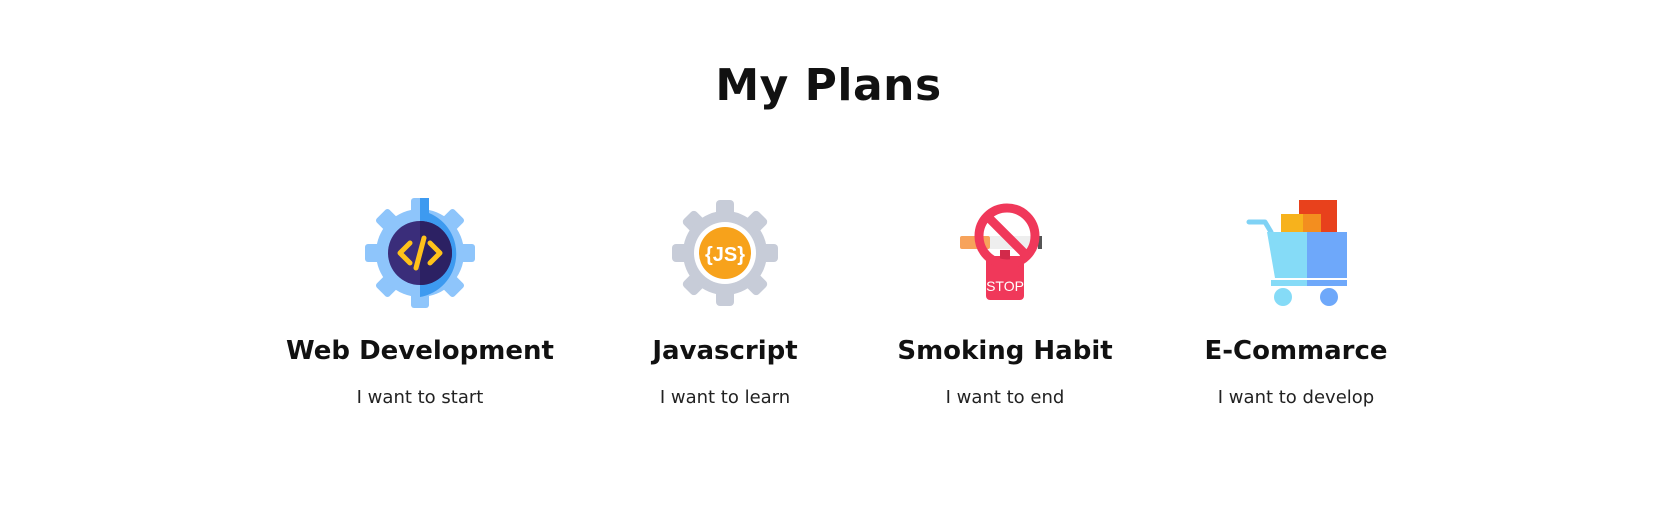 Image resolution: width=1657 pixels, height=516 pixels. I want to click on page-title: My Plans, so click(828, 85).